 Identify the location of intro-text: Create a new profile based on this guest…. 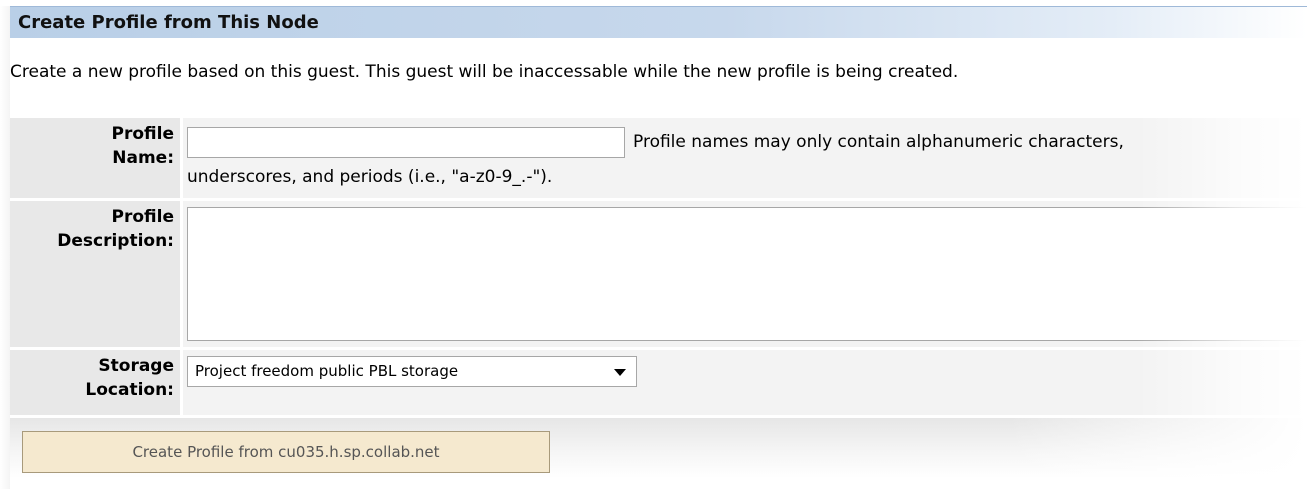
(484, 72).